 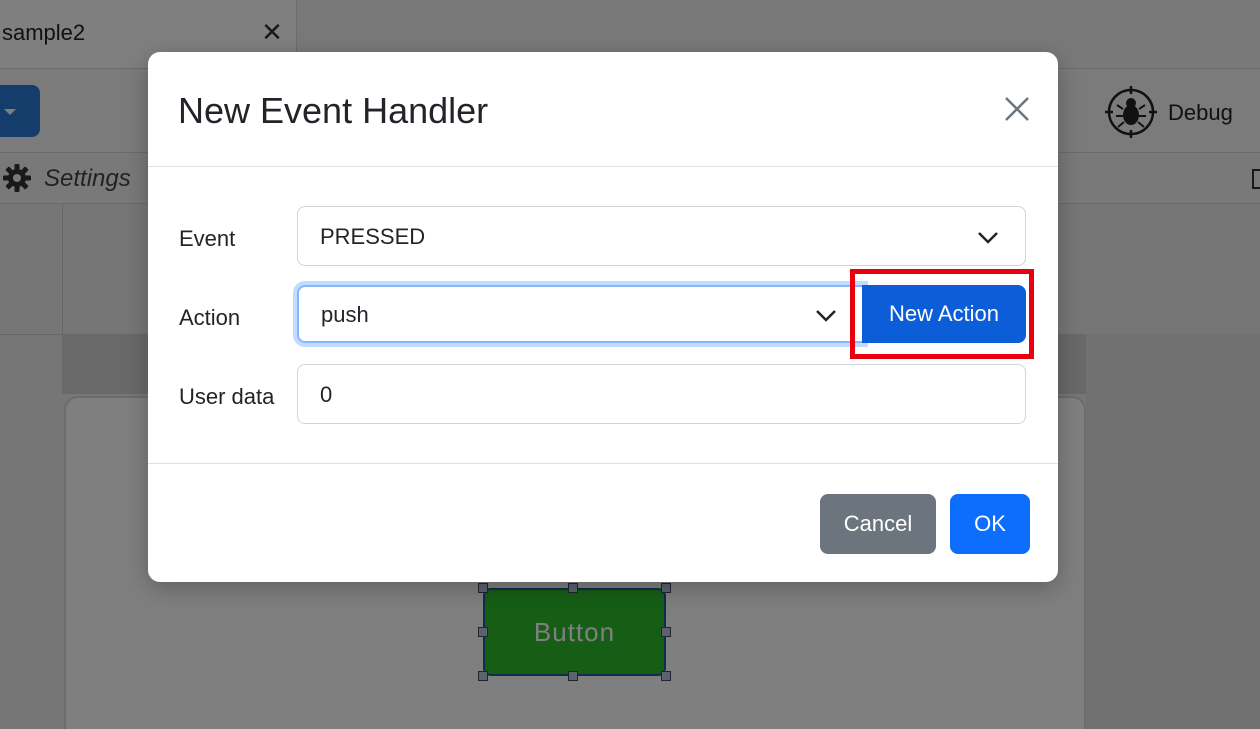 What do you see at coordinates (878, 524) in the screenshot?
I see `cancel-button: Cancel` at bounding box center [878, 524].